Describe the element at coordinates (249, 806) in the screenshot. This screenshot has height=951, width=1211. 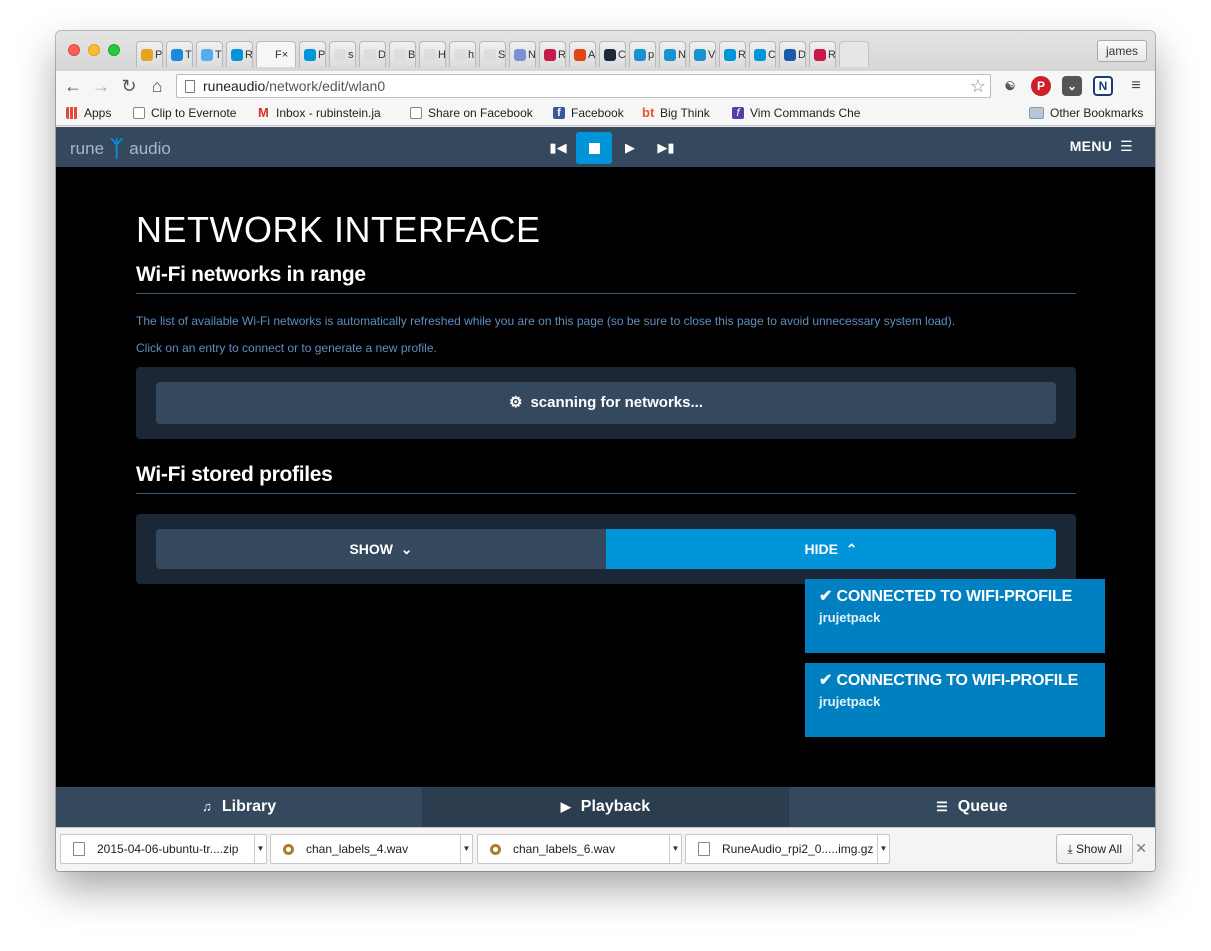
I see `tab-label: Library` at that location.